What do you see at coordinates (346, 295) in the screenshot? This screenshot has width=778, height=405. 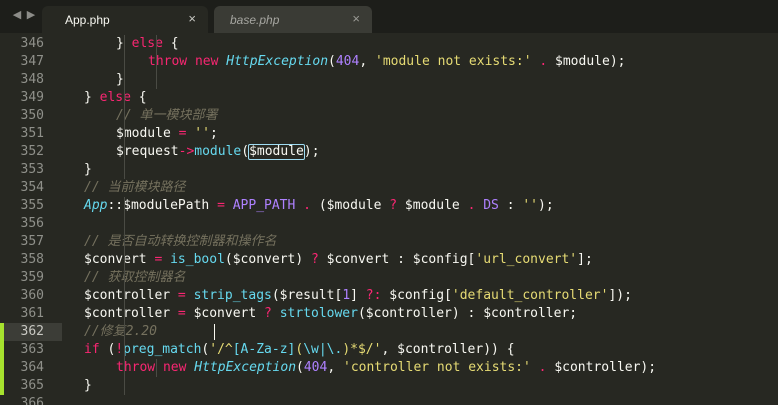 I see `code-token: 1` at bounding box center [346, 295].